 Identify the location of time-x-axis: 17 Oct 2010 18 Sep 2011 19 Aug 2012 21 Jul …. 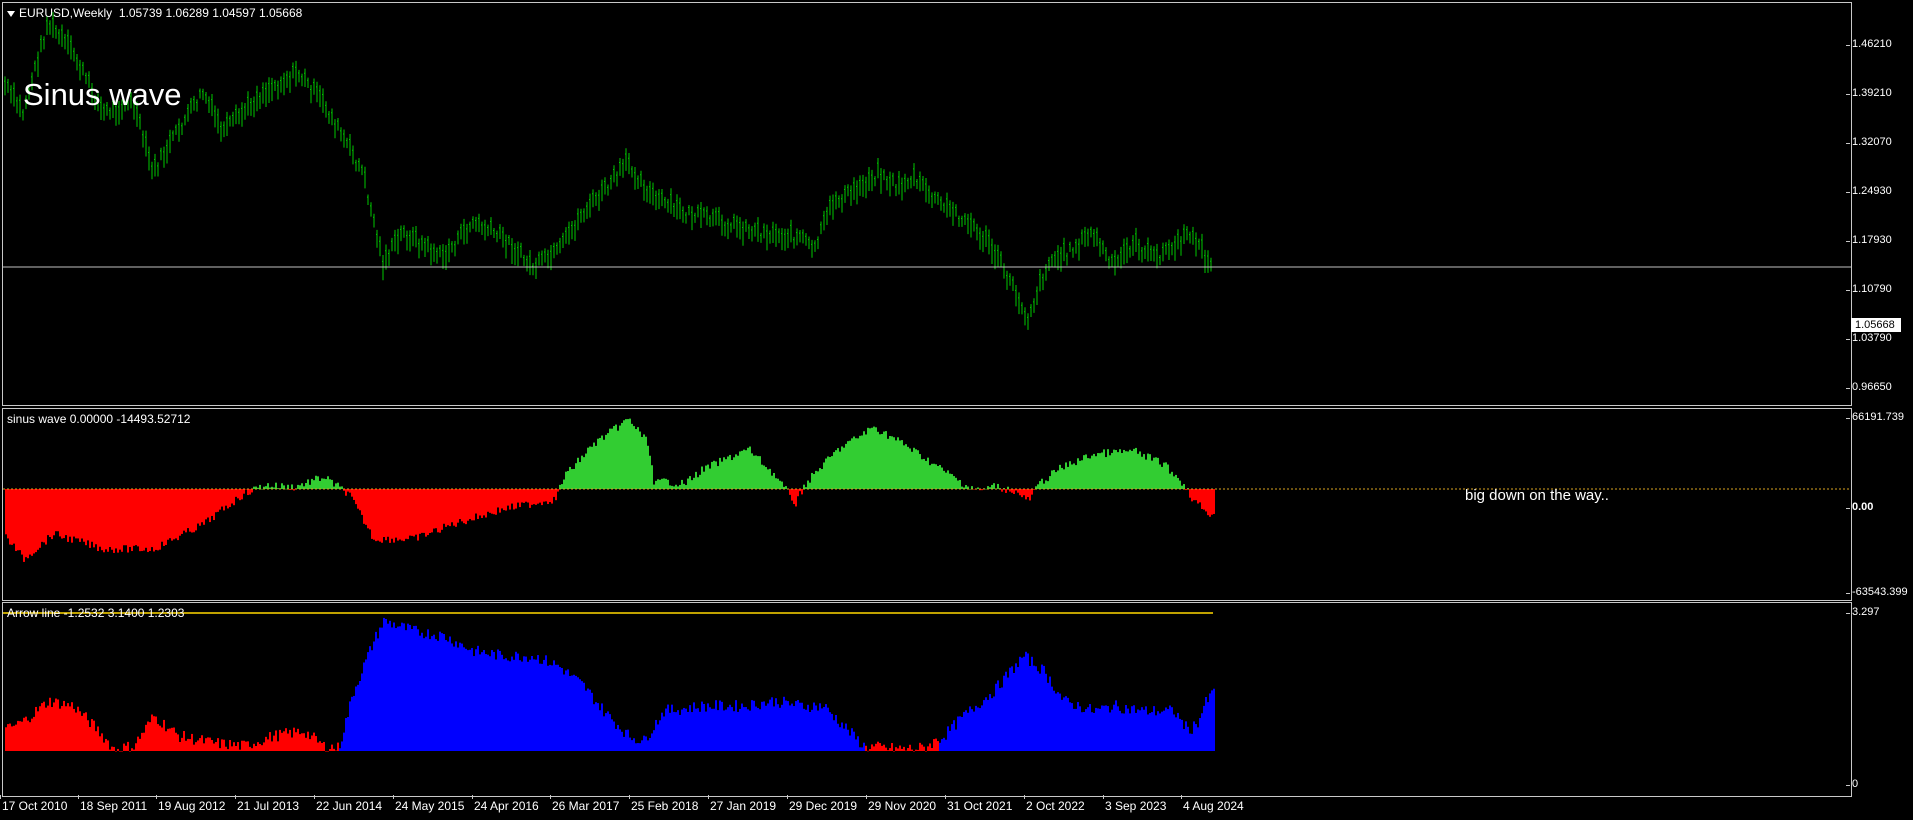
(956, 807).